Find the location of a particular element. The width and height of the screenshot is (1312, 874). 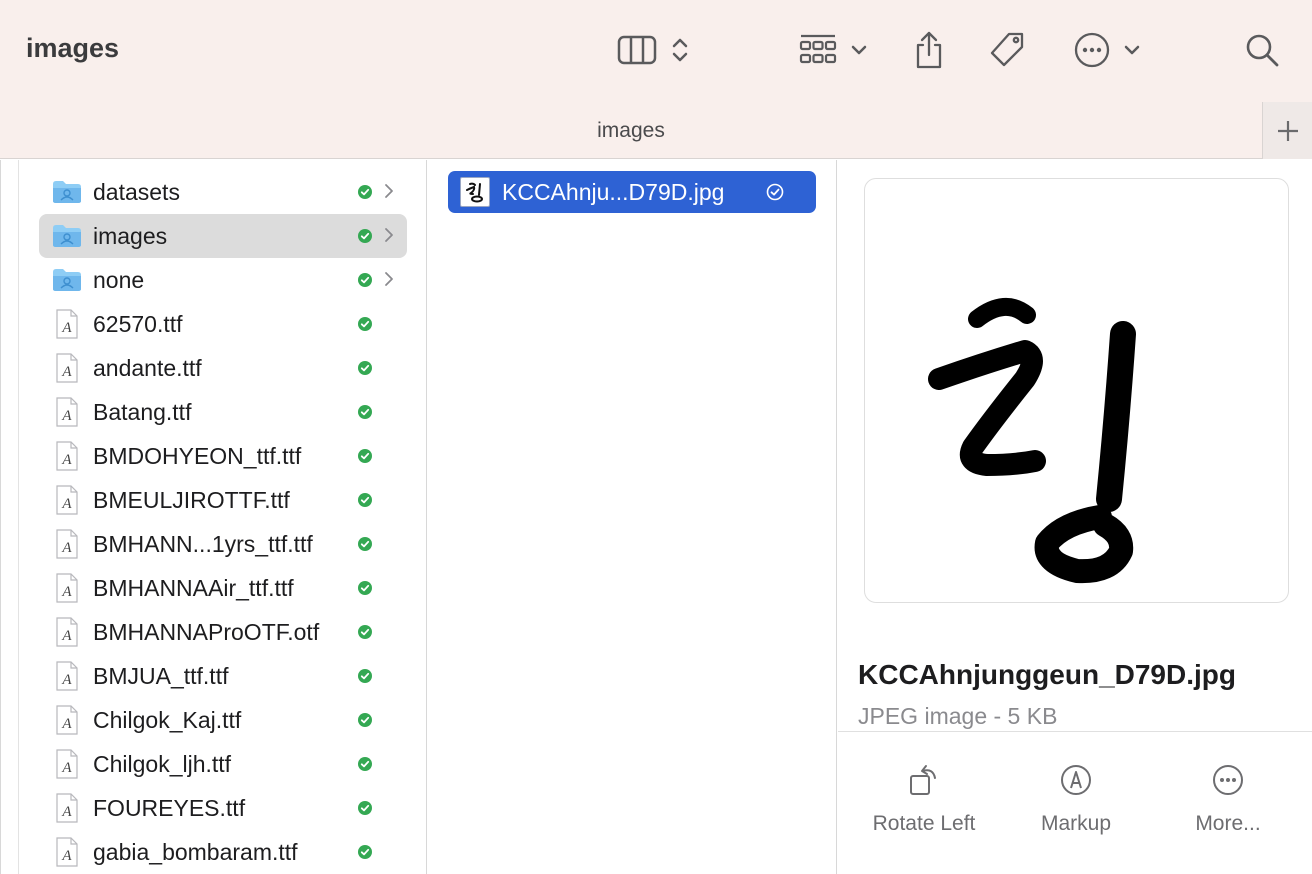

file-item-datasets: datasets is located at coordinates (223, 192).